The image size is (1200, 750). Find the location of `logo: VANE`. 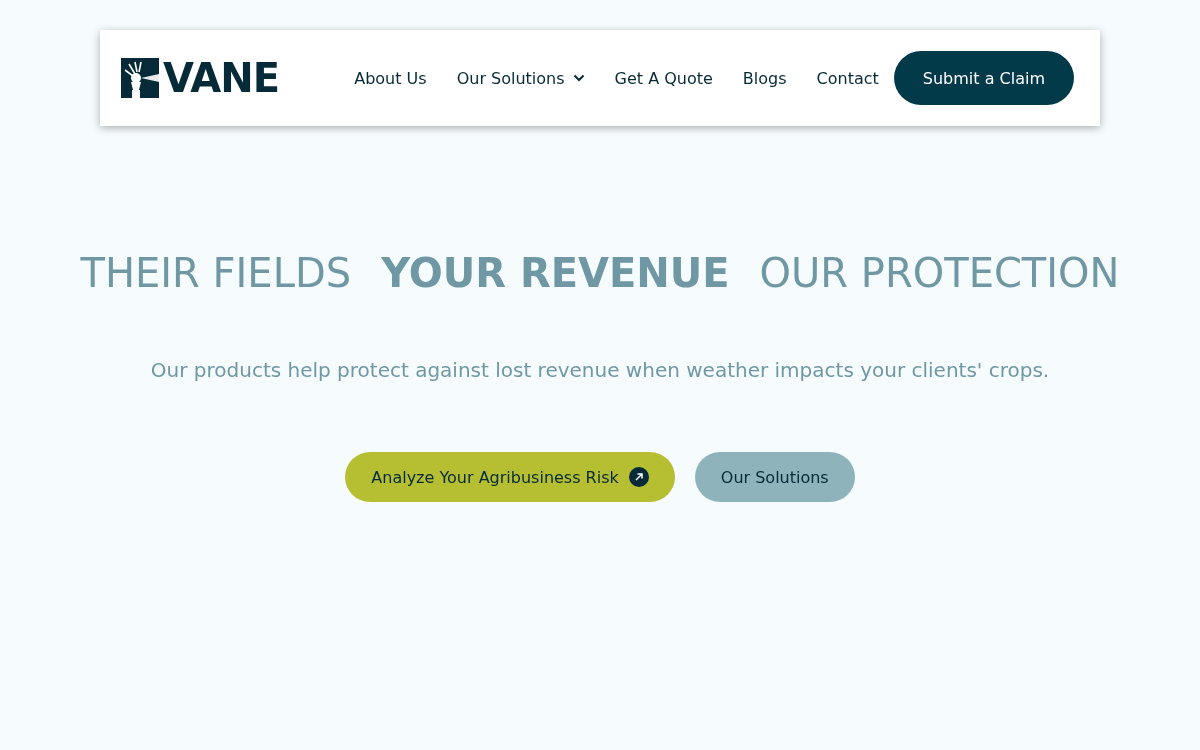

logo: VANE is located at coordinates (200, 78).